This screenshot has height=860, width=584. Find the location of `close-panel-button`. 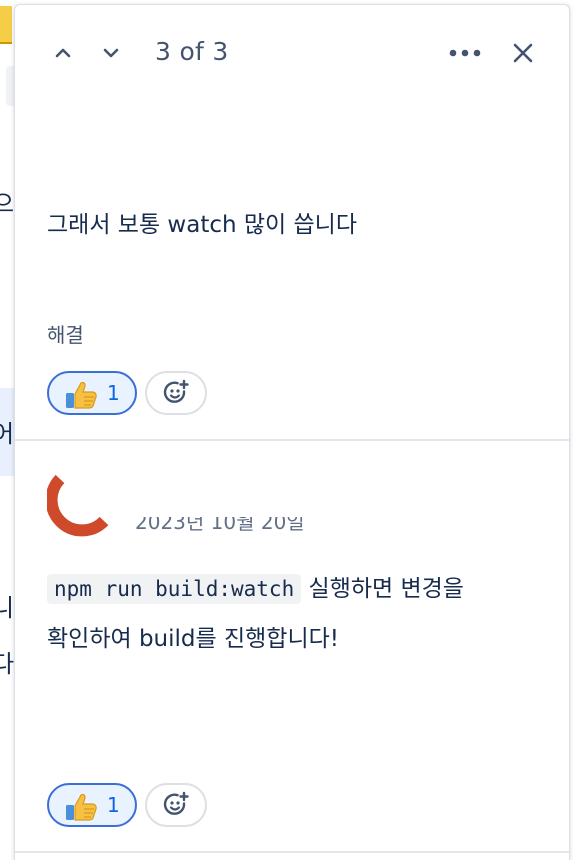

close-panel-button is located at coordinates (523, 53).